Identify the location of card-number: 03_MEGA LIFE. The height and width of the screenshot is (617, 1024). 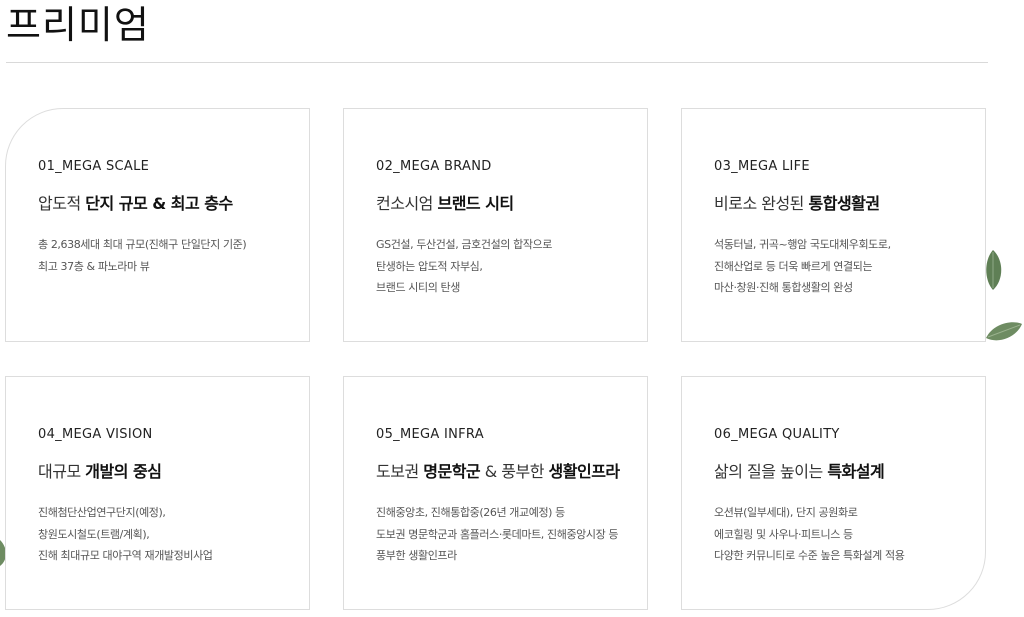
(762, 166).